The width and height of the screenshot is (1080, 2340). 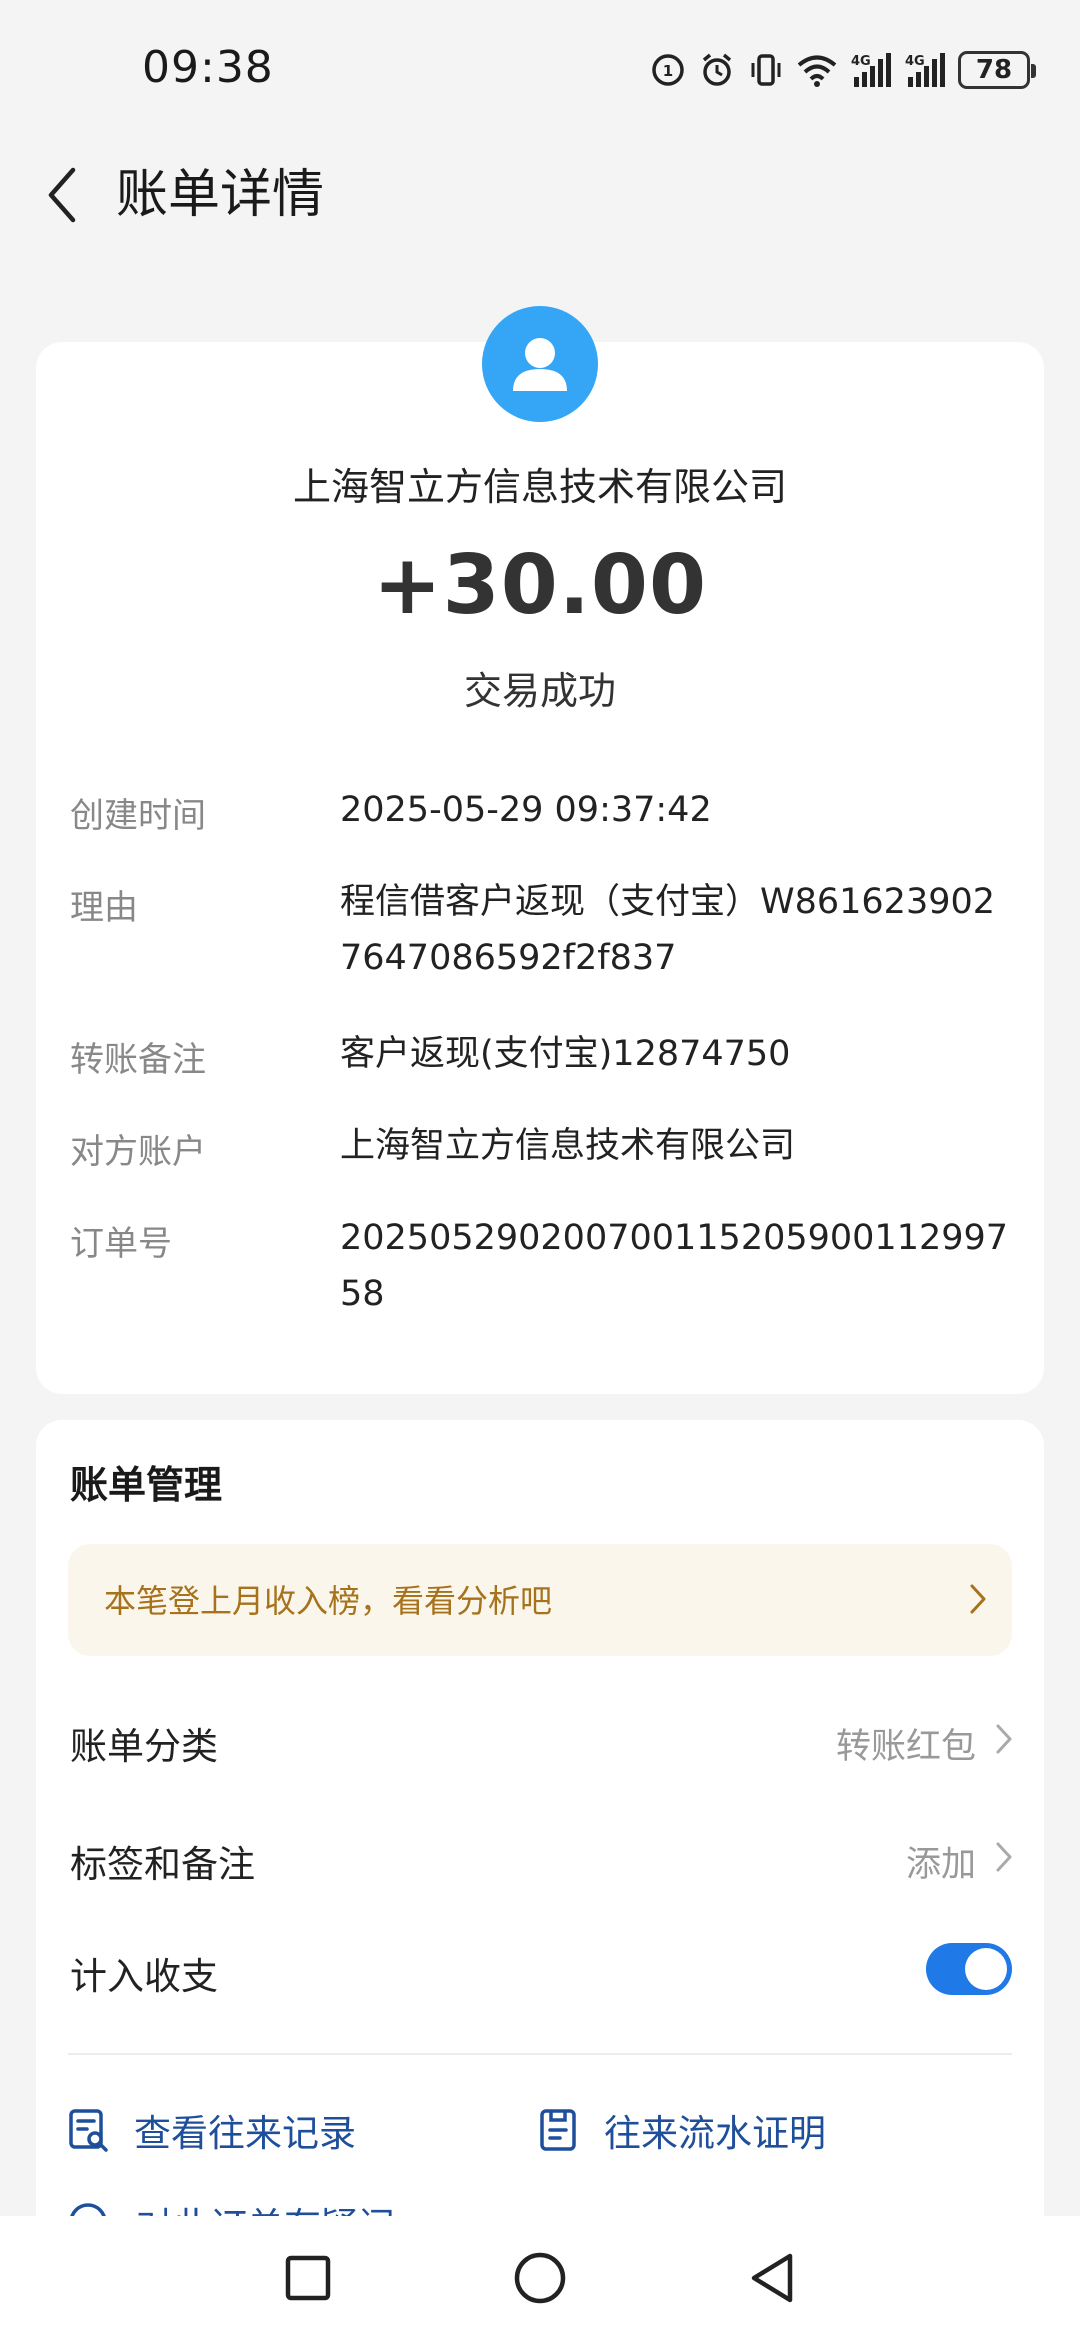 I want to click on statement-proof-icon, so click(x=558, y=2130).